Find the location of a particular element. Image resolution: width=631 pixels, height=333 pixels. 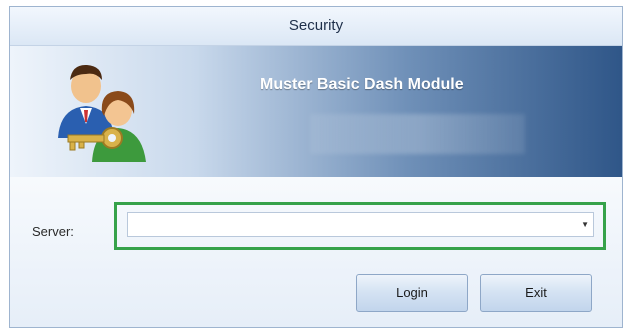

banner-subtitle-blurred is located at coordinates (417, 134).